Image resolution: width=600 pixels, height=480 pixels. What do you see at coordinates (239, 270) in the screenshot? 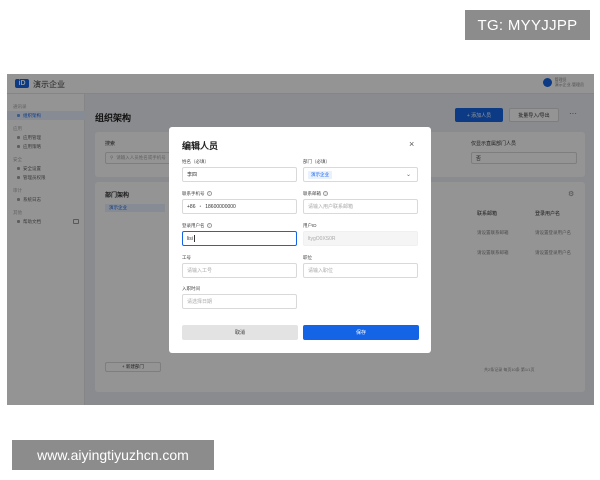
I see `employee-no-field: 请输入工号` at bounding box center [239, 270].